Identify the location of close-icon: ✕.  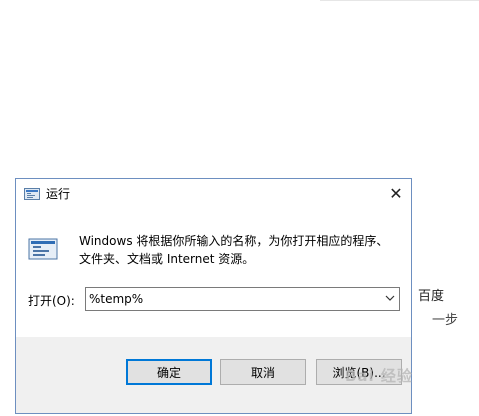
(396, 193).